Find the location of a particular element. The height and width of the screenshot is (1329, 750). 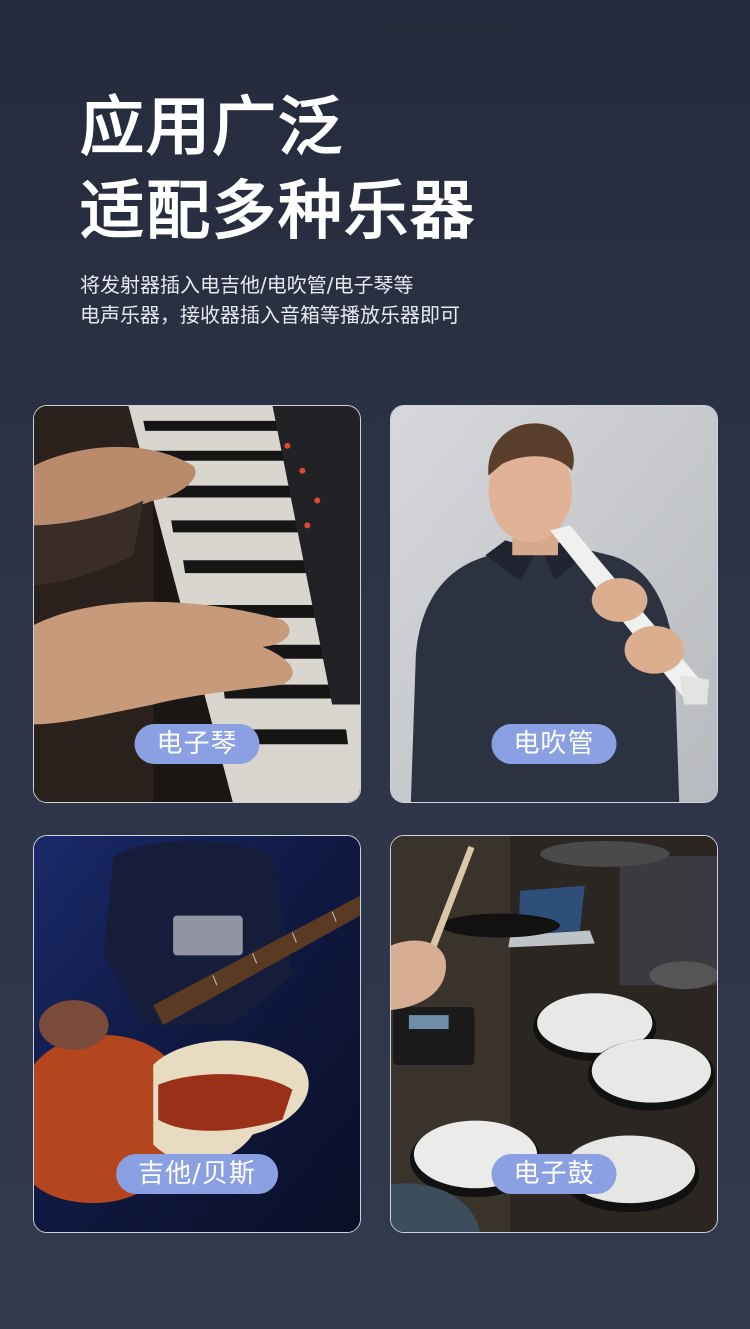

instrument-card-drum: 电子鼓 is located at coordinates (554, 1034).